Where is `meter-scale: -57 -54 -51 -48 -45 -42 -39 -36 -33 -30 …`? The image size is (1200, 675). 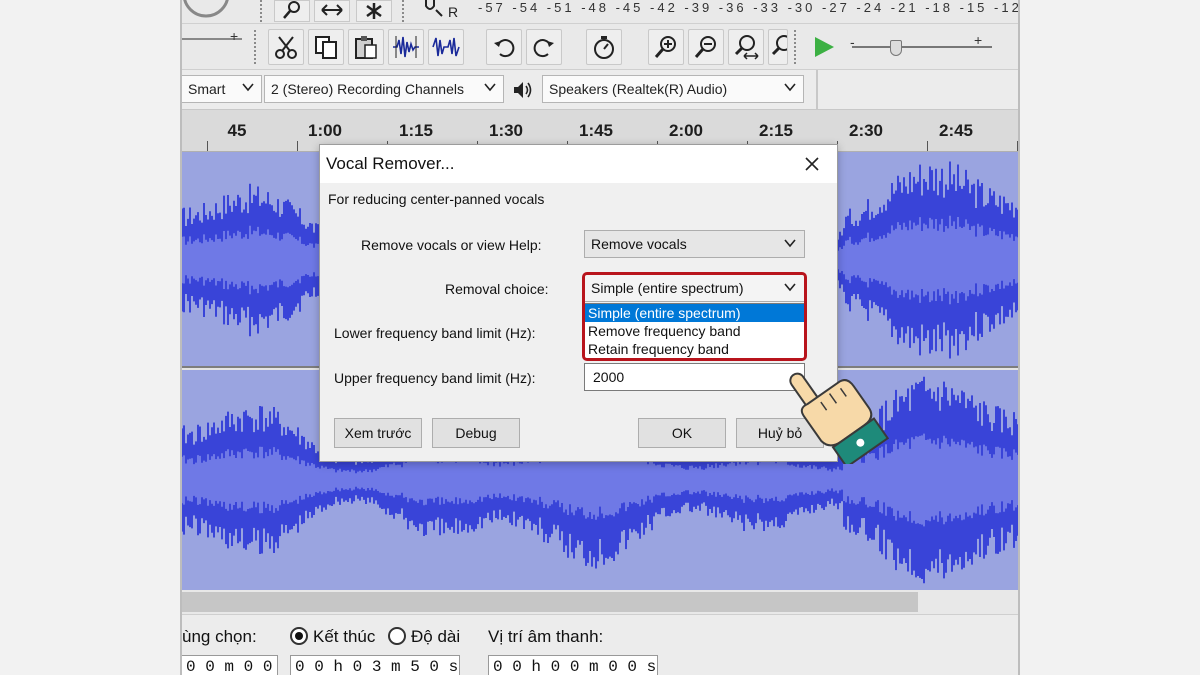 meter-scale: -57 -54 -51 -48 -45 -42 -39 -36 -33 -30 … is located at coordinates (749, 7).